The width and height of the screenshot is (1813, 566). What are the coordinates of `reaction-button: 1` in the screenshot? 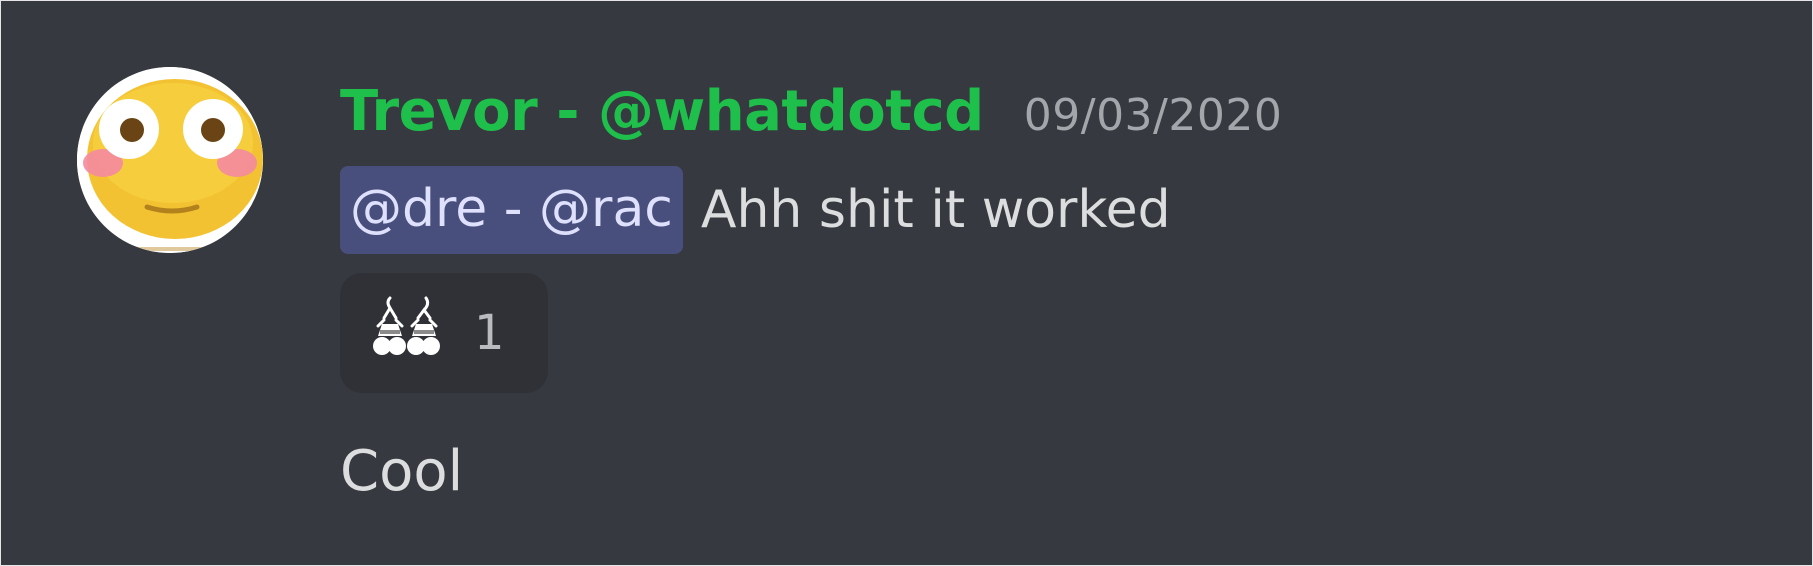 It's located at (444, 333).